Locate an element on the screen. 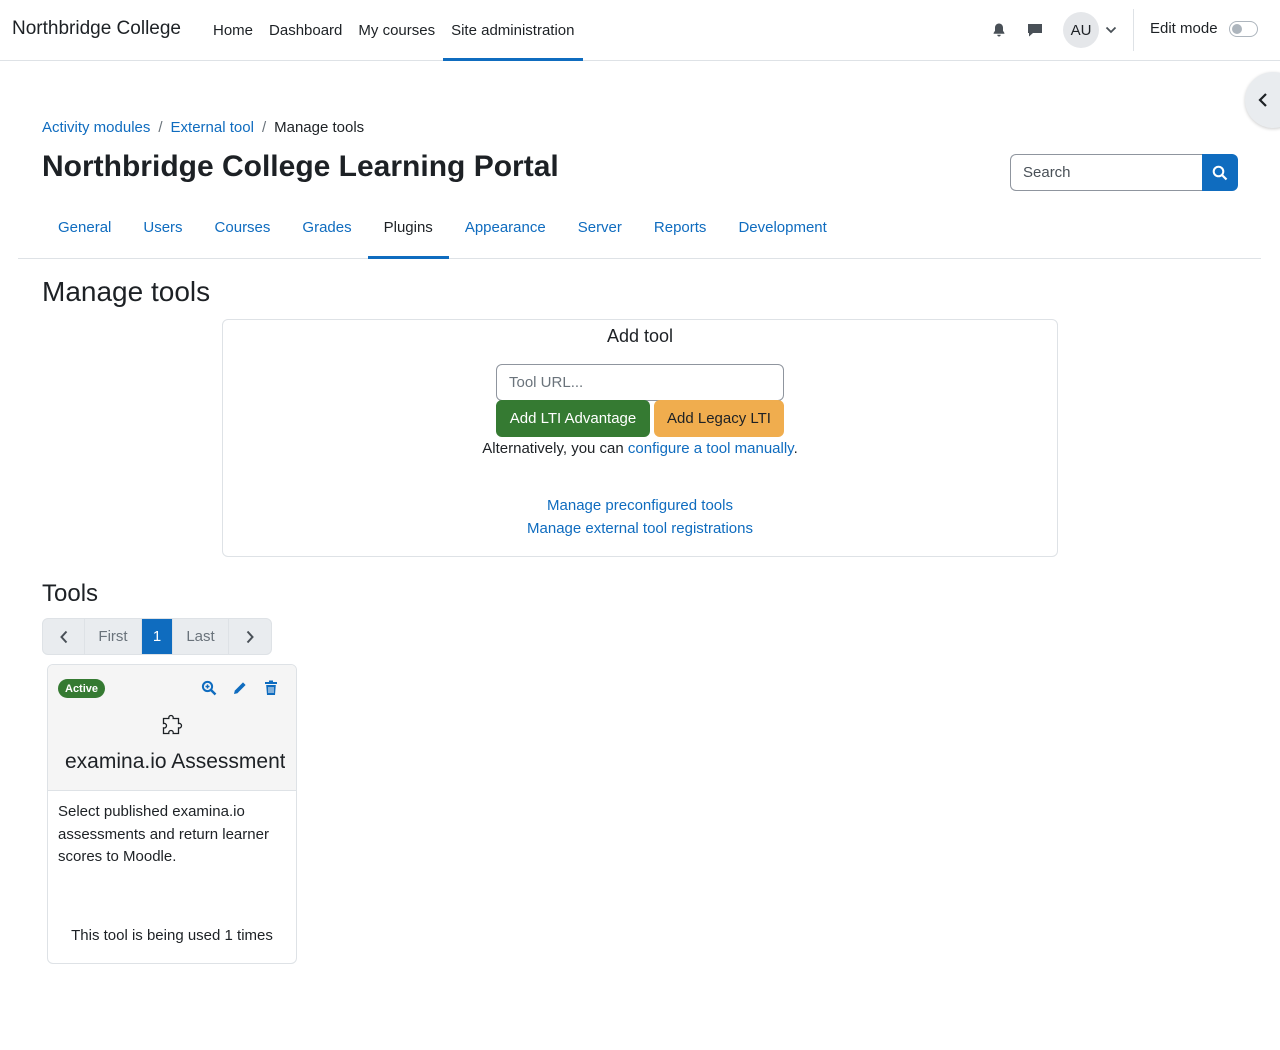  tab-plugins: Plugins is located at coordinates (408, 232).